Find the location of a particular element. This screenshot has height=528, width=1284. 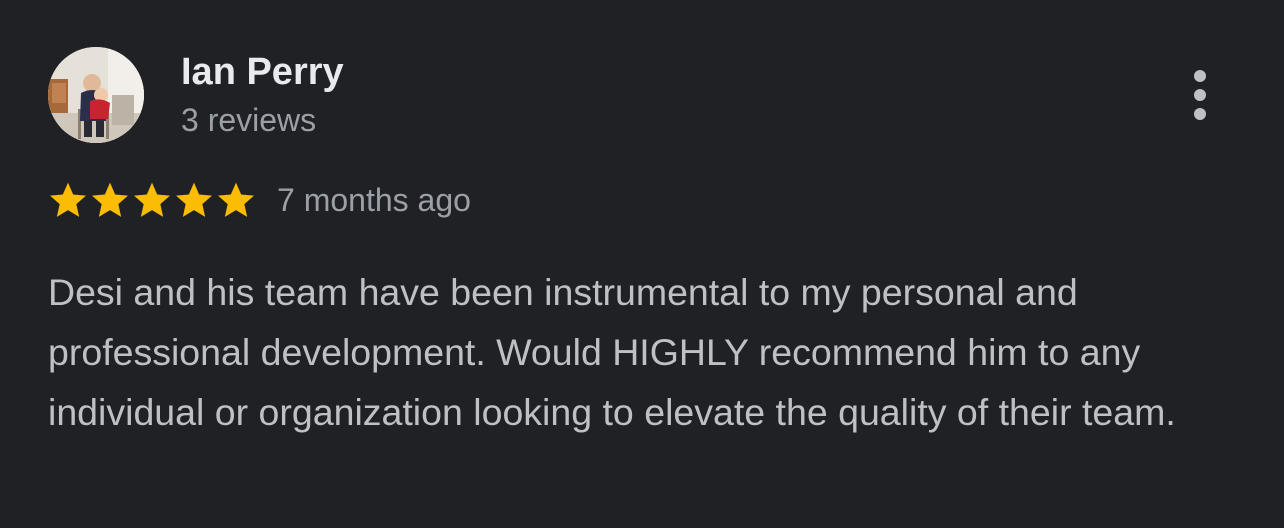

more-vertical-icon-dot-top is located at coordinates (1200, 76).